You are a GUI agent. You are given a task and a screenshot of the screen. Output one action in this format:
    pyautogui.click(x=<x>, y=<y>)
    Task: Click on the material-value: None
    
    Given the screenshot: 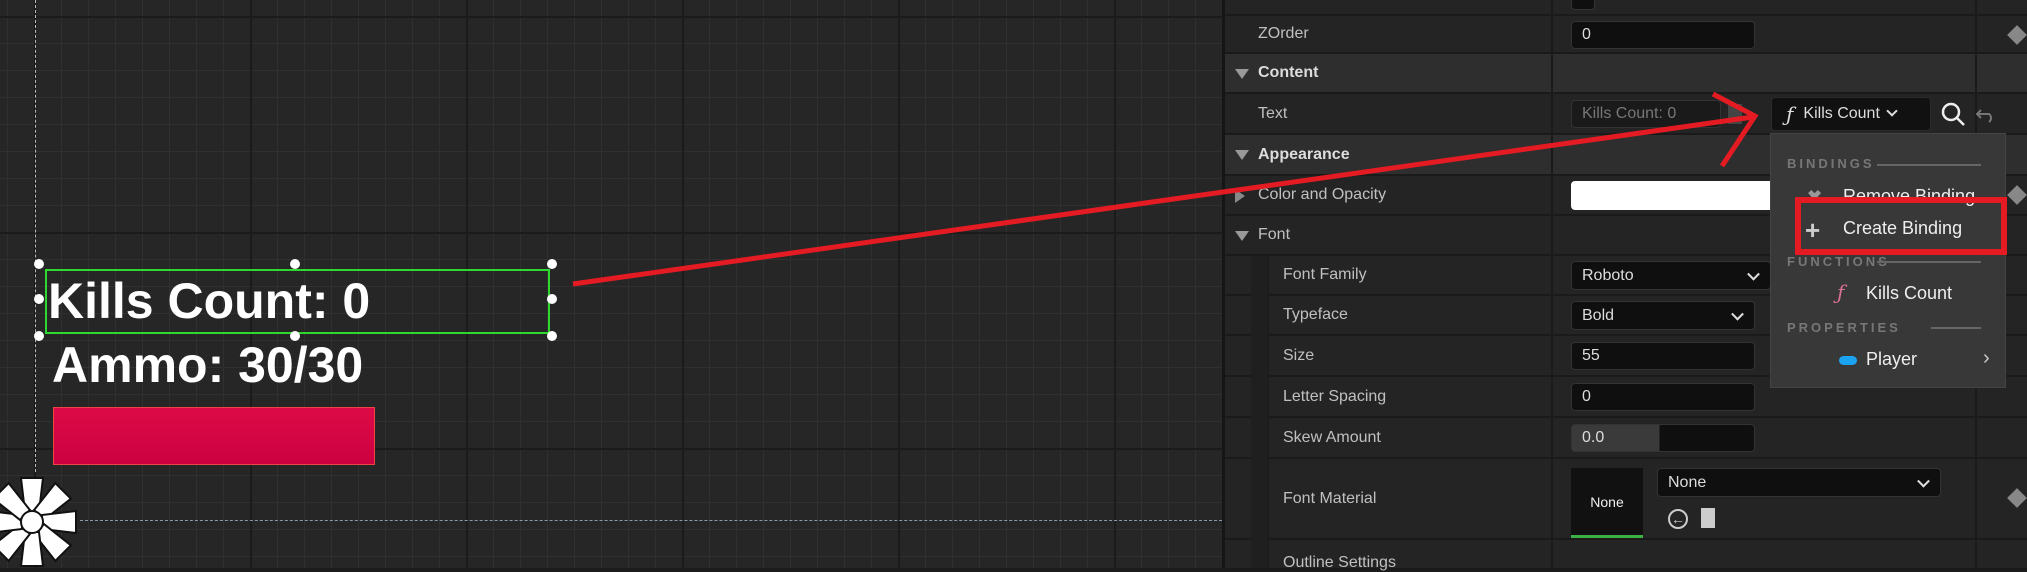 What is the action you would take?
    pyautogui.click(x=1687, y=482)
    